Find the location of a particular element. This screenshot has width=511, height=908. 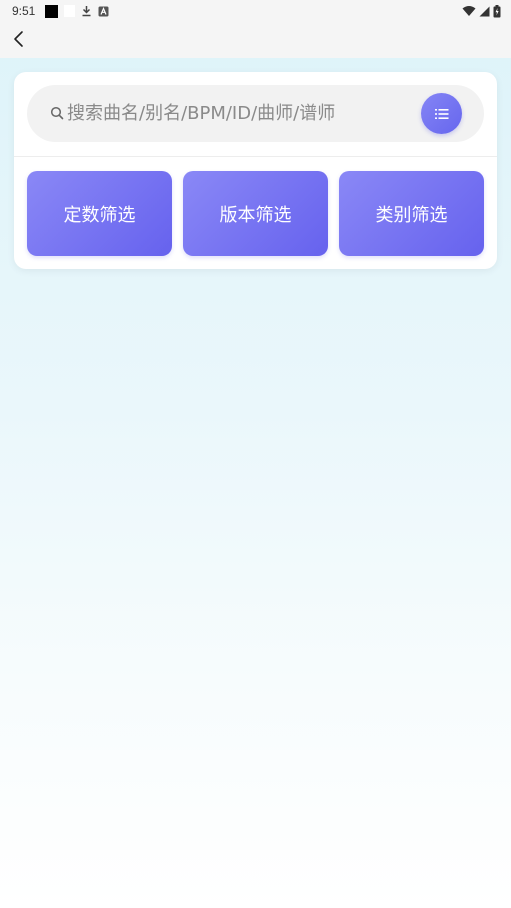

list-icon is located at coordinates (441, 113).